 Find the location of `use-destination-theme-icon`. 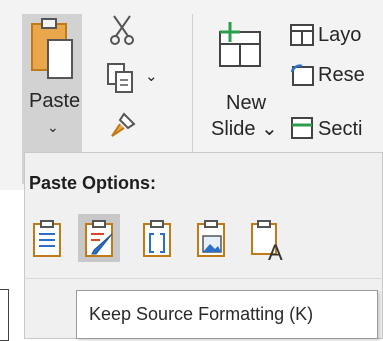

use-destination-theme-icon is located at coordinates (47, 238).